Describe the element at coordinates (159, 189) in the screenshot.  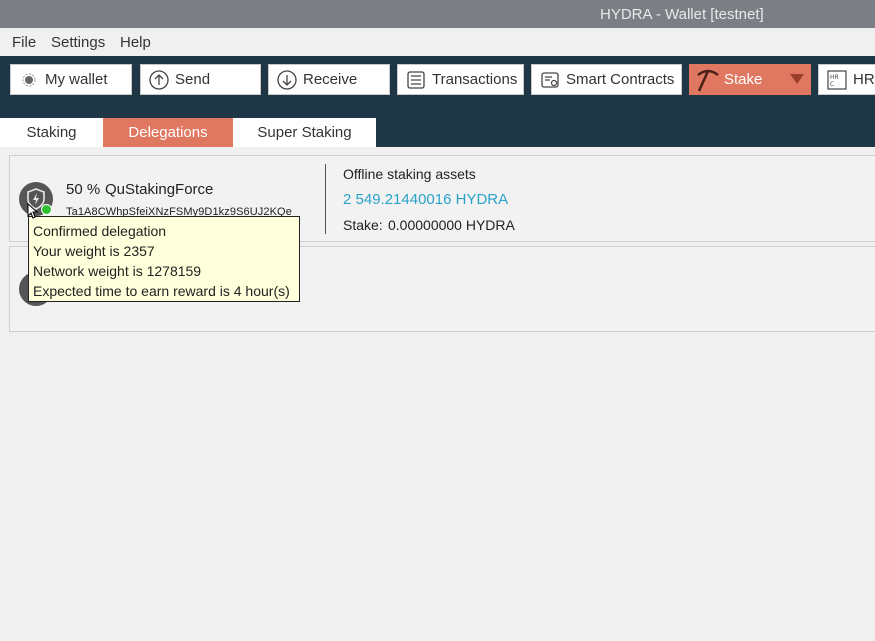
I see `staker-name: QuStakingForce` at that location.